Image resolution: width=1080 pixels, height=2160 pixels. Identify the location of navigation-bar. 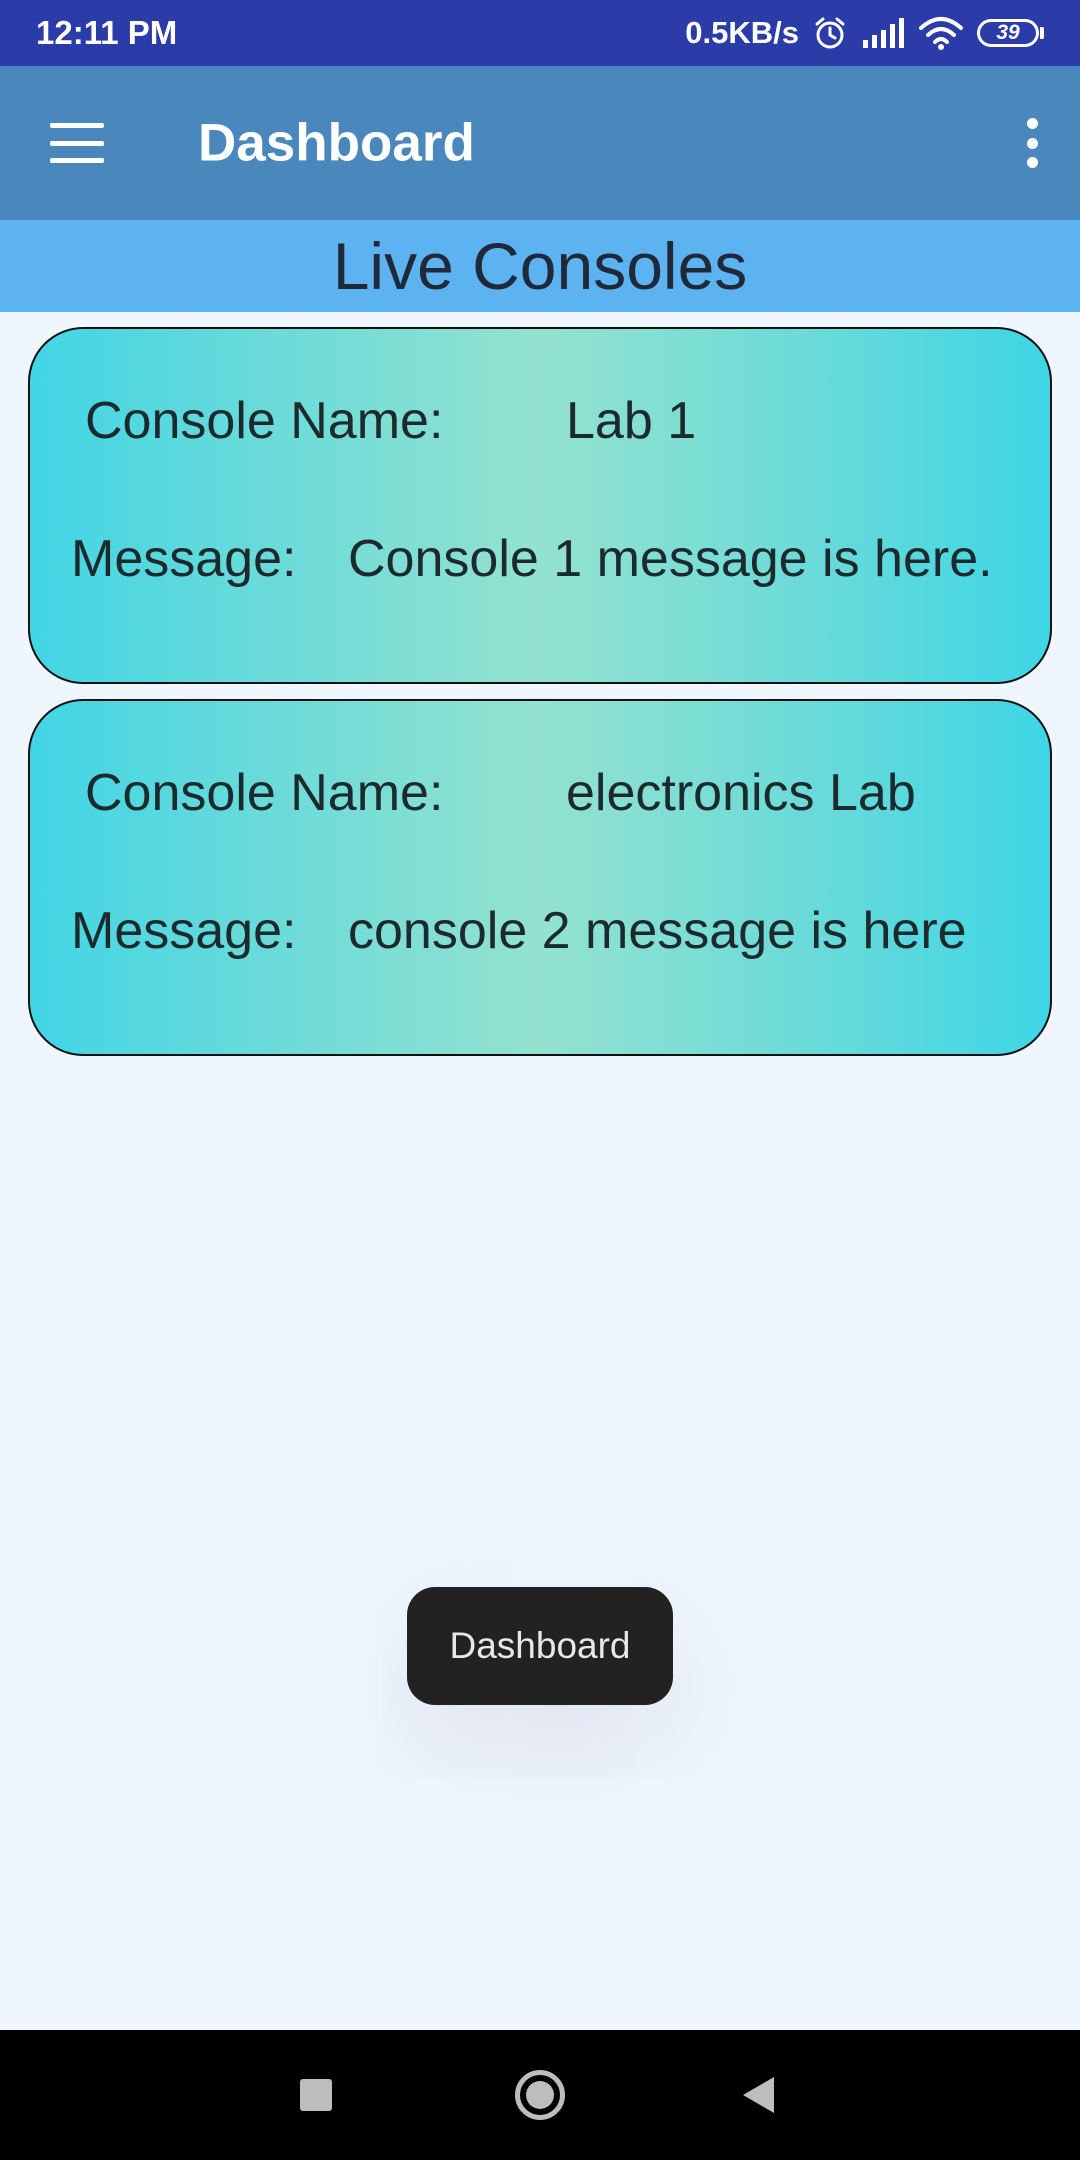
(540, 2095).